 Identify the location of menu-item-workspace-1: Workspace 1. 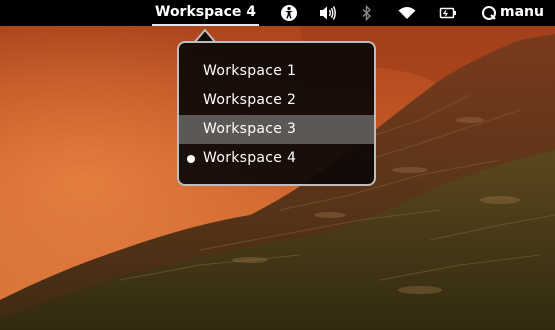
(276, 71).